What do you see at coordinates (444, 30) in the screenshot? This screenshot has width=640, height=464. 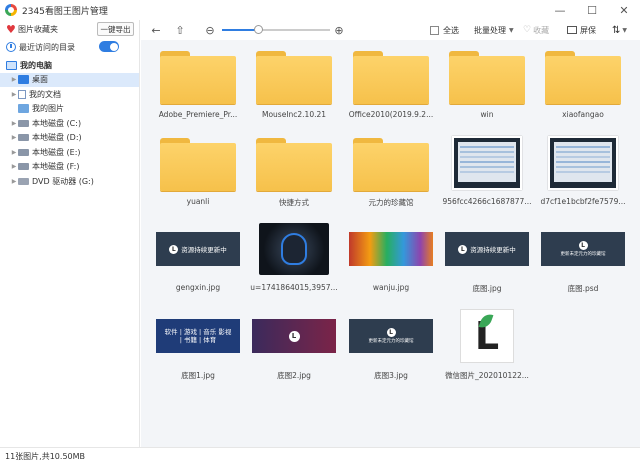 I see `select-all-control: 全选` at bounding box center [444, 30].